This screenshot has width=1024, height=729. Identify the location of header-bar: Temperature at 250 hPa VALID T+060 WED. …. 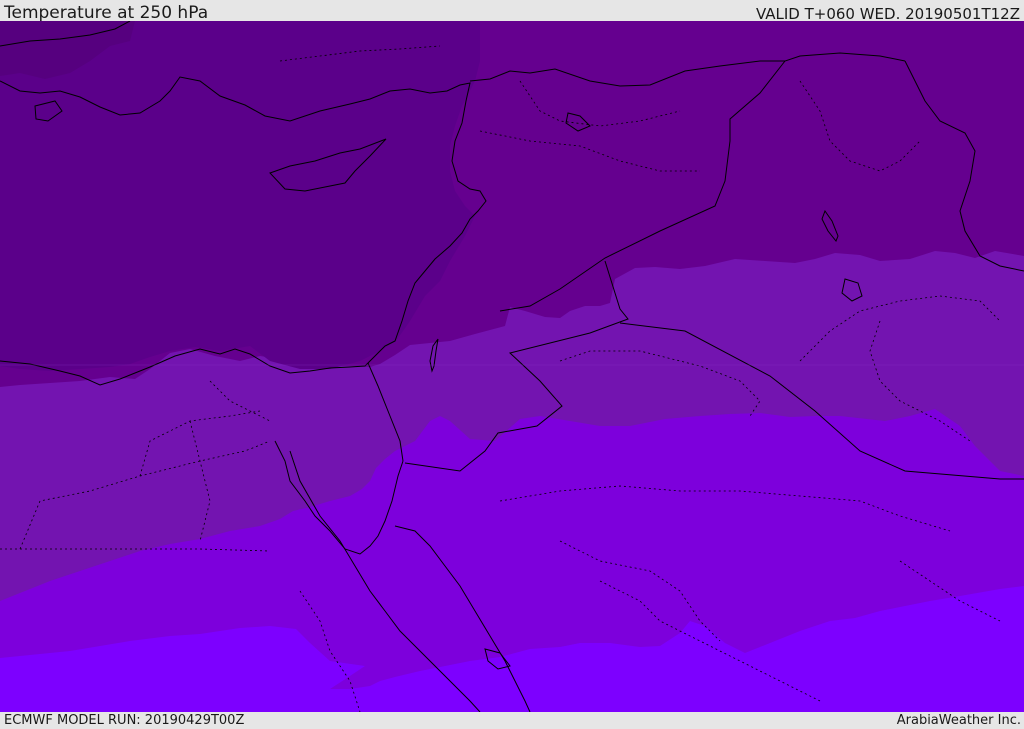
(512, 11).